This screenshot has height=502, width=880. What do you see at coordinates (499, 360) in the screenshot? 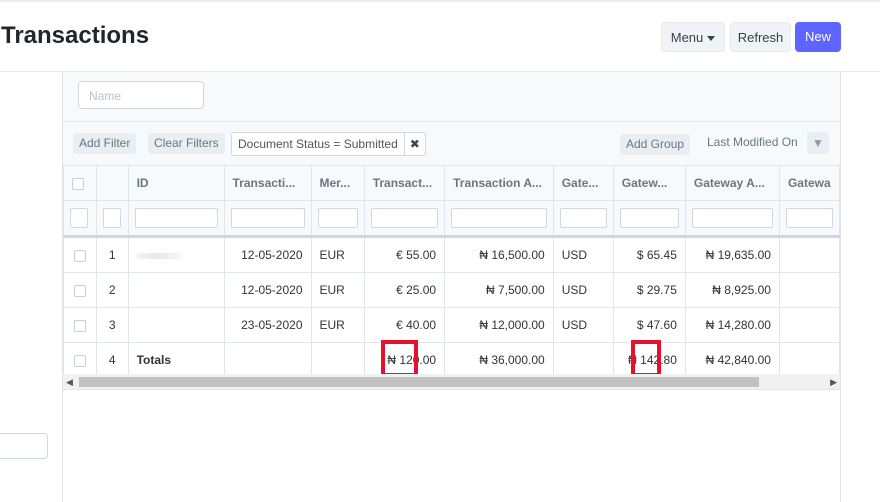
I see `total-transaction-amount-cell: ₦ 36,000.00` at bounding box center [499, 360].